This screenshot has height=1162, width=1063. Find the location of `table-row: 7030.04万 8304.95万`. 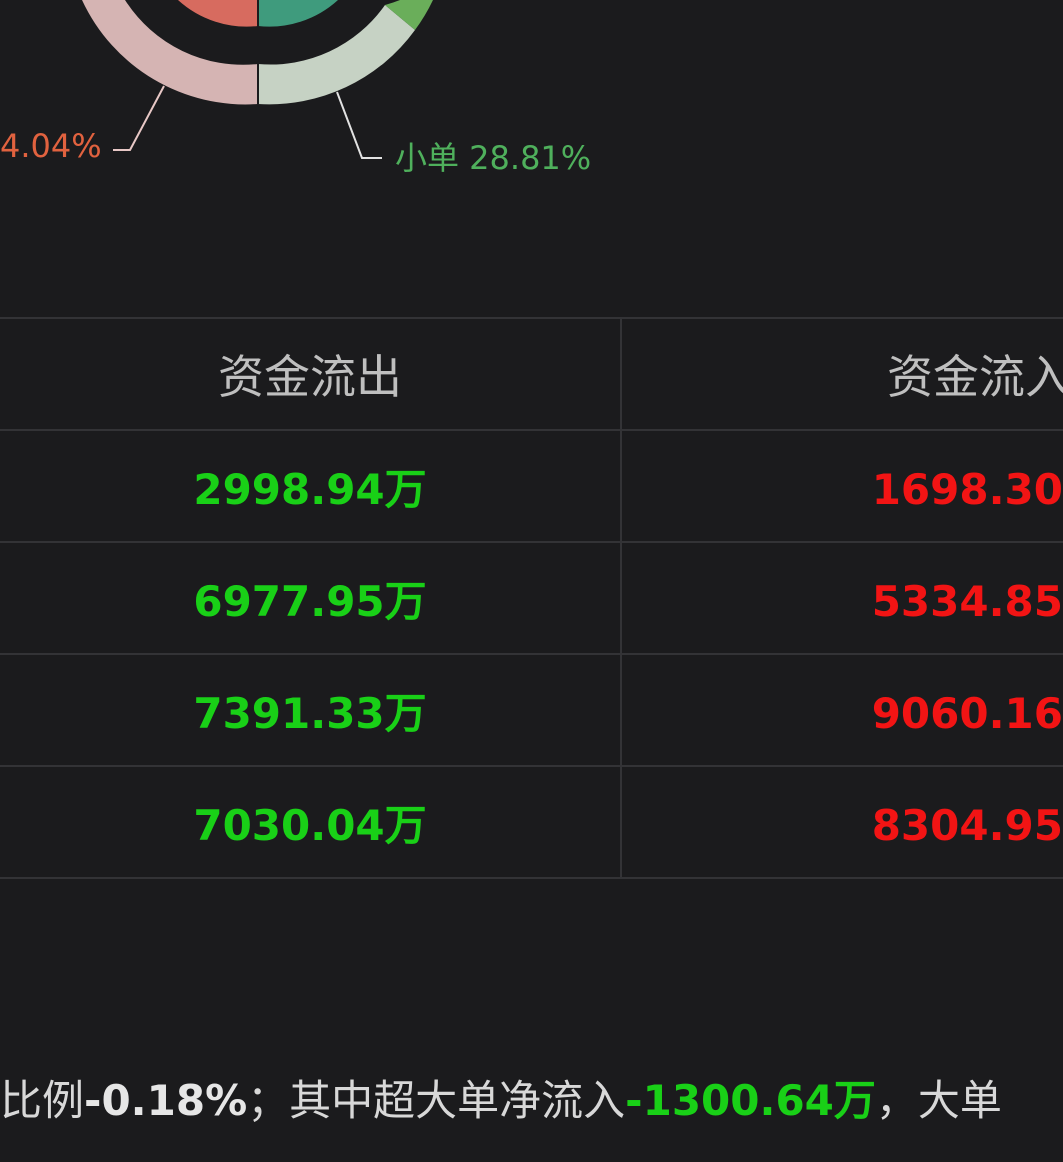

table-row: 7030.04万 8304.95万 is located at coordinates (531, 822).